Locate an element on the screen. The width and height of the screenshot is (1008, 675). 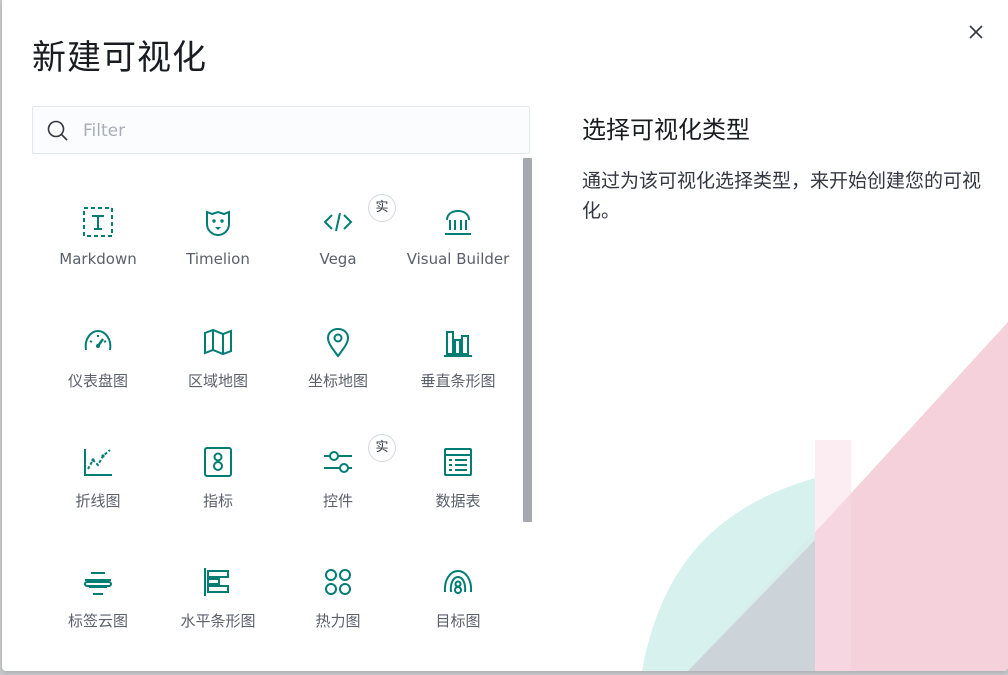
vis-type-vega: 实 Vega is located at coordinates (338, 213).